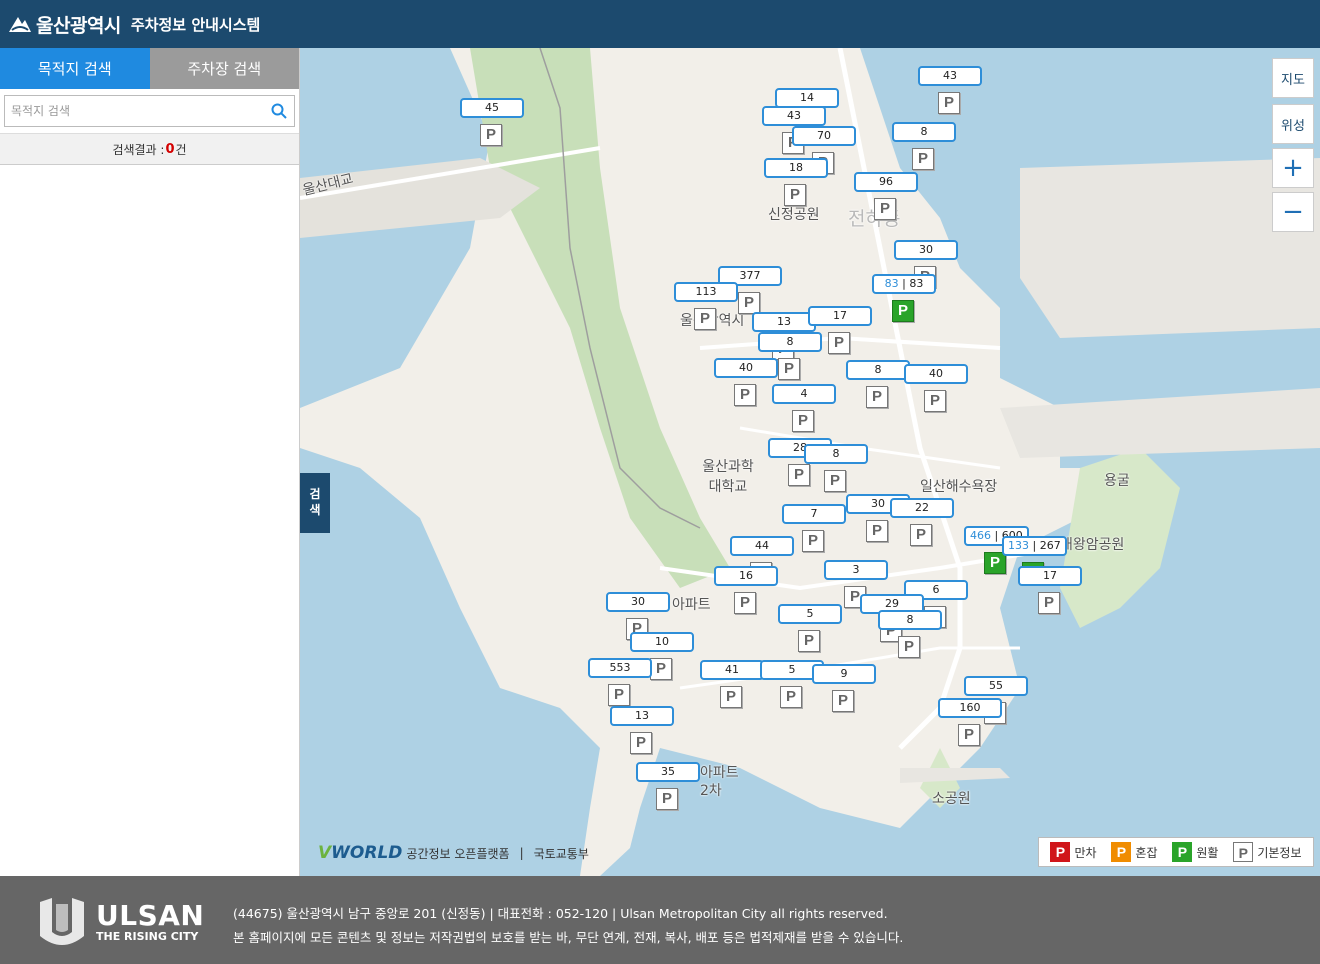  I want to click on parking-free-count: 466, so click(980, 535).